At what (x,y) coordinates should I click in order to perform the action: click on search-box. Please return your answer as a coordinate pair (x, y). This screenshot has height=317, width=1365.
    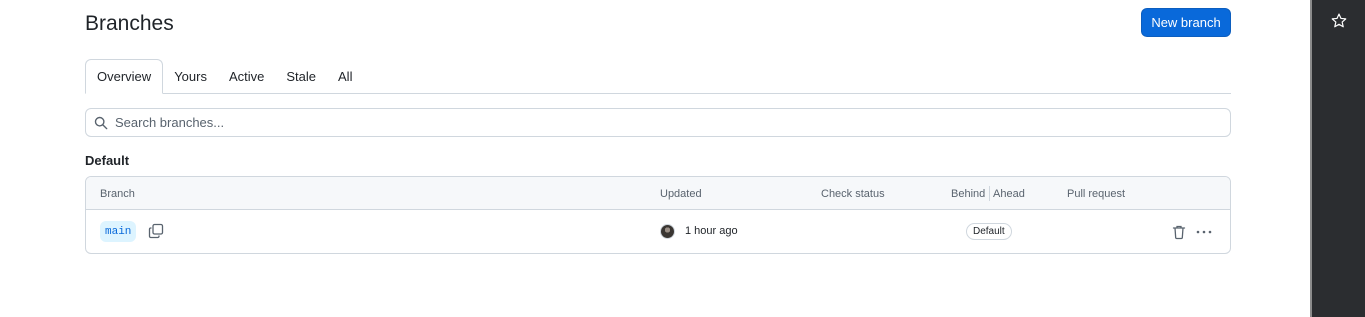
    Looking at the image, I should click on (658, 122).